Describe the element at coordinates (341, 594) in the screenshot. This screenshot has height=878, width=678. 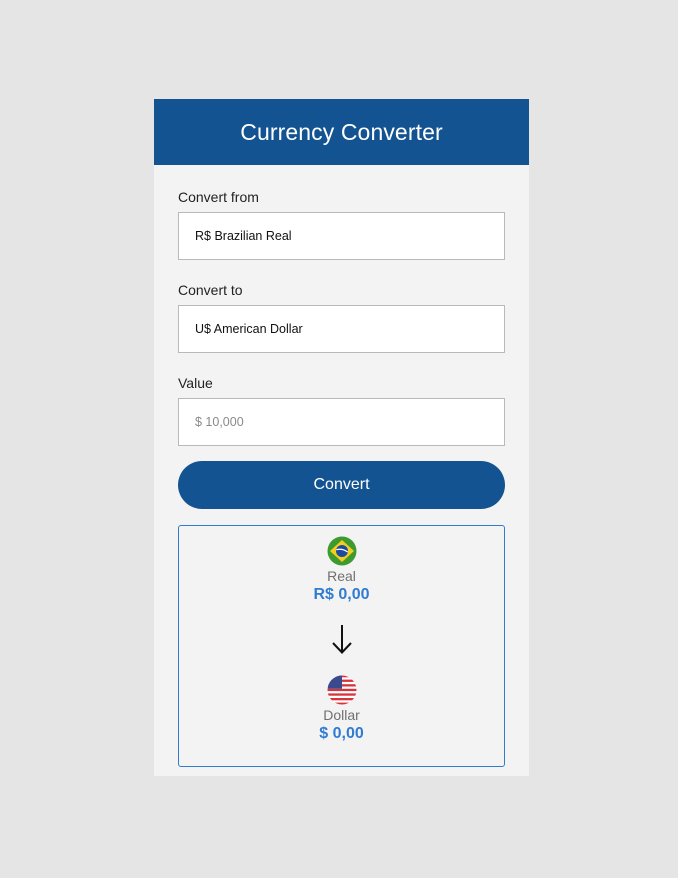
I see `source-currency-amount: R$ 0,00` at that location.